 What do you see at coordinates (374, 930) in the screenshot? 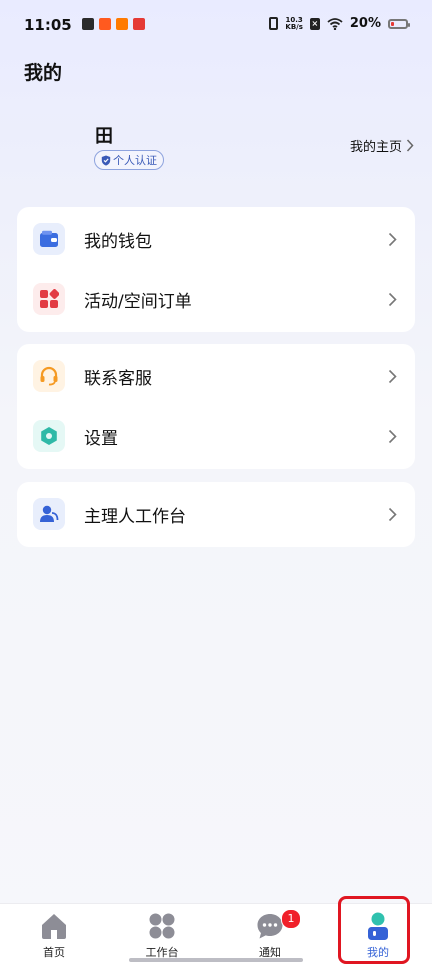
I see `active-tab-highlight` at bounding box center [374, 930].